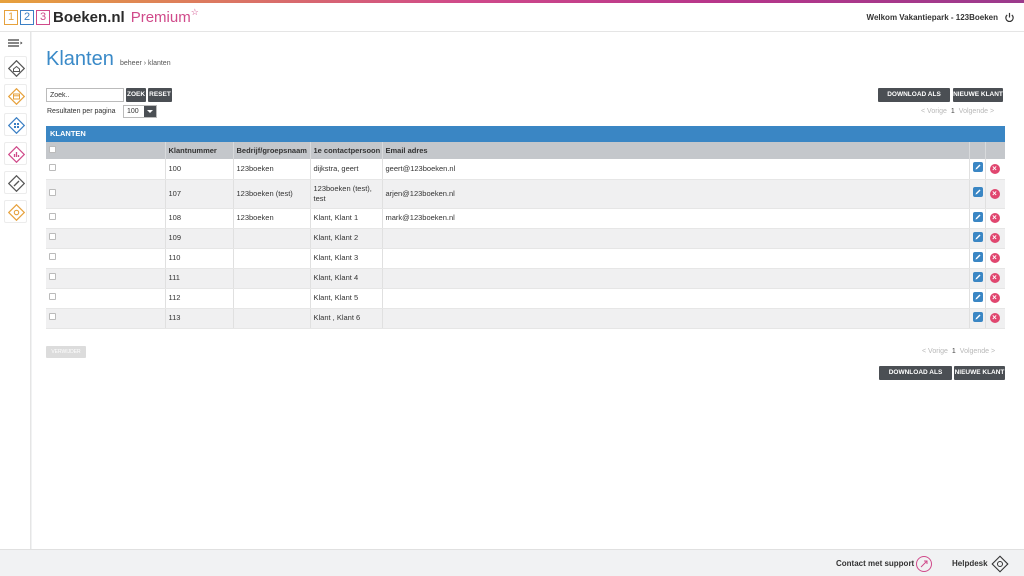  Describe the element at coordinates (875, 563) in the screenshot. I see `contact-support-link: Contact met support` at that location.